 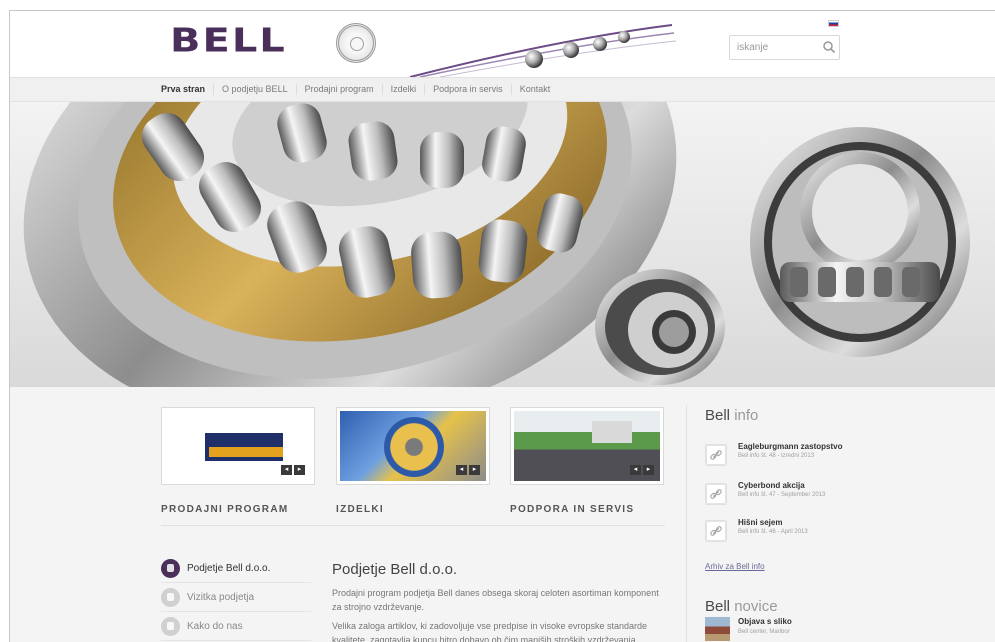 I want to click on search-icon, so click(x=829, y=47).